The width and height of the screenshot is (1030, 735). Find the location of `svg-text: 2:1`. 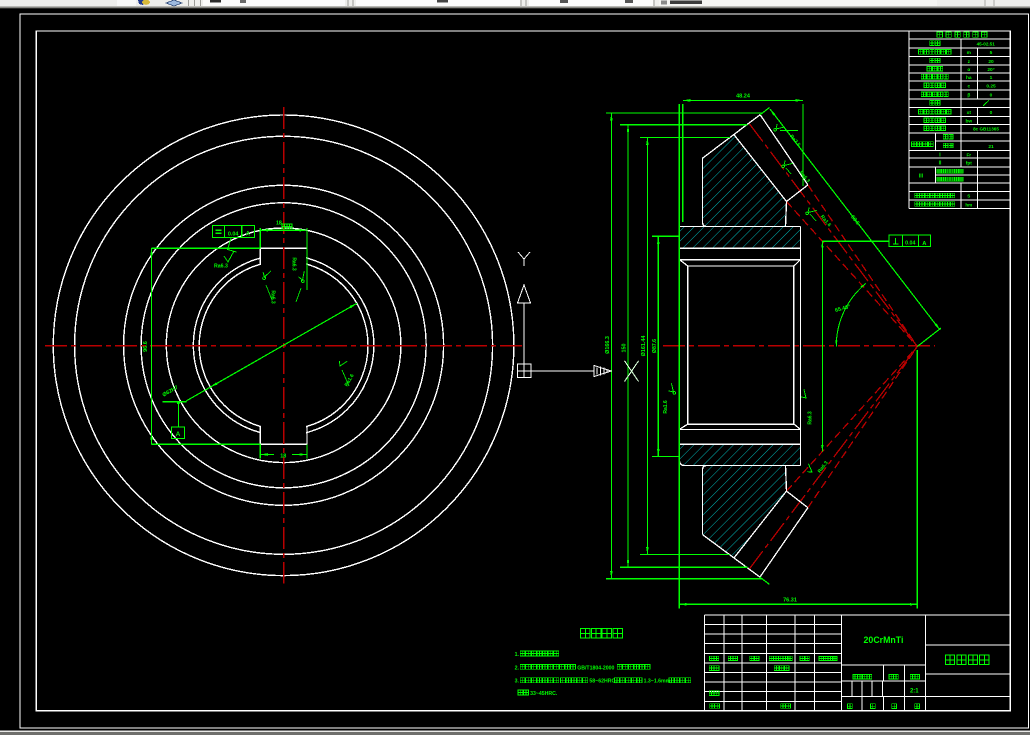

svg-text: 2:1 is located at coordinates (914, 692).